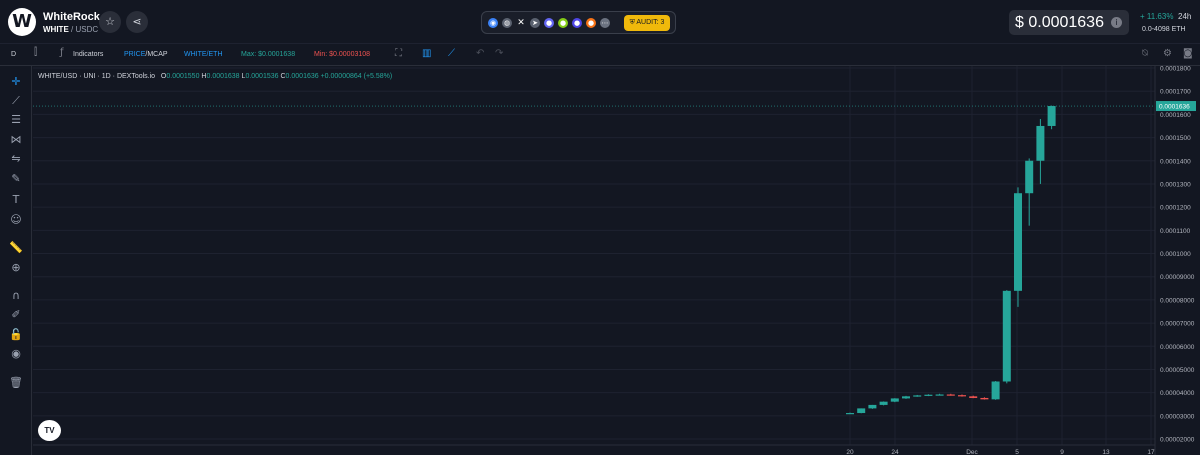  Describe the element at coordinates (398, 53) in the screenshot. I see `fullscreen-icon: ⛶` at that location.